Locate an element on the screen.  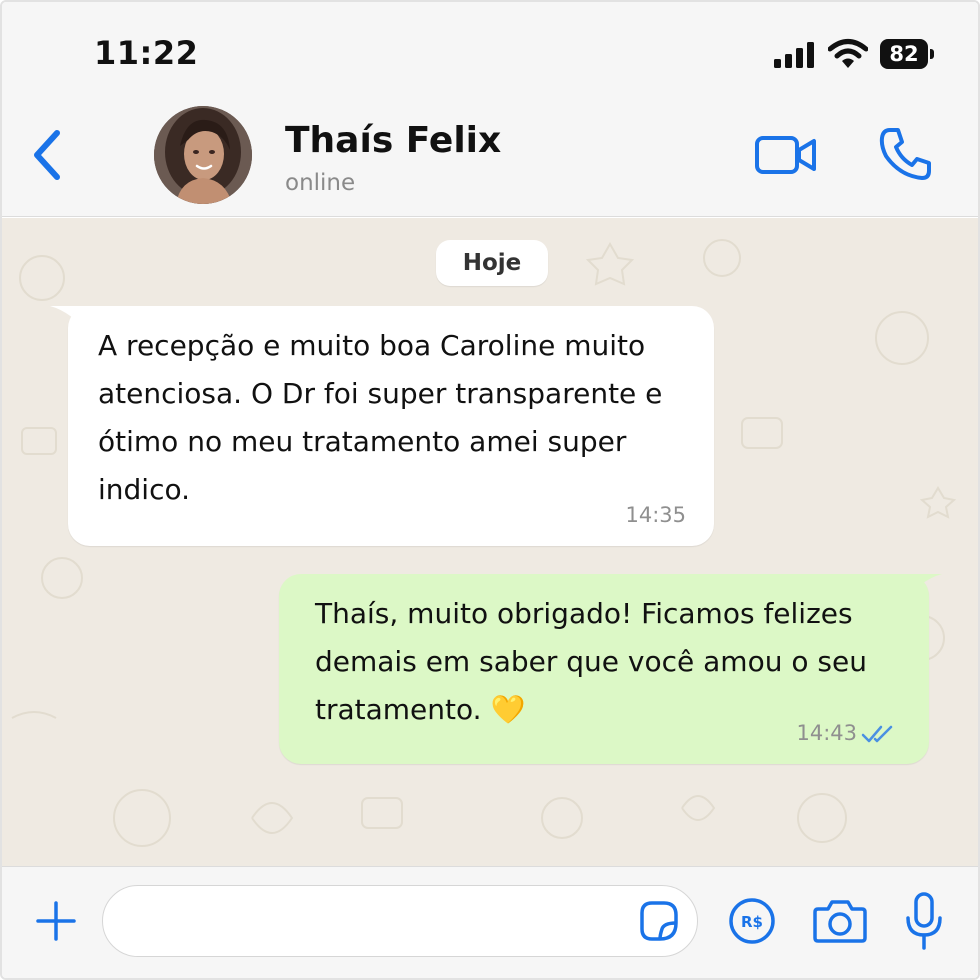
contact-avatar is located at coordinates (203, 155).